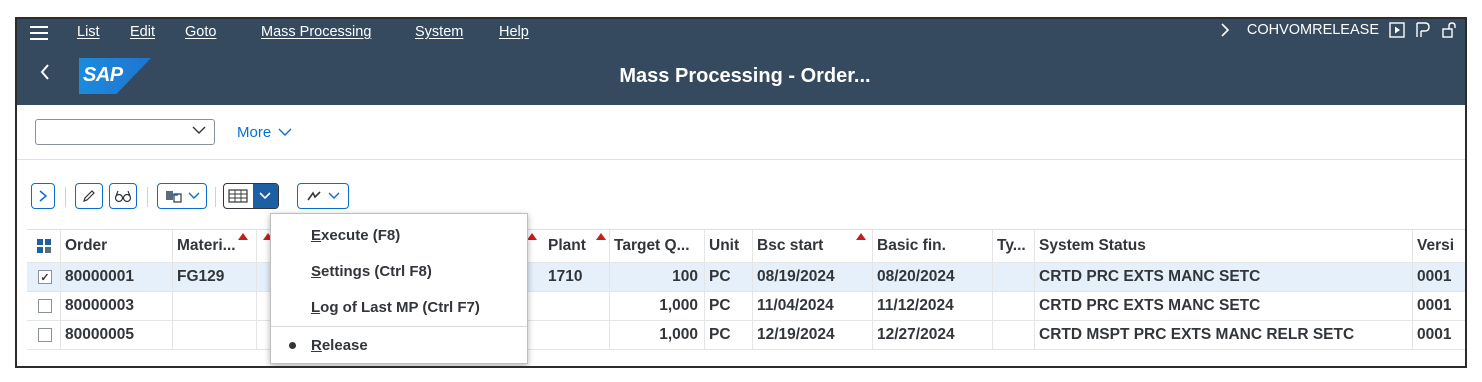  Describe the element at coordinates (316, 345) in the screenshot. I see `mnemonic: R` at that location.